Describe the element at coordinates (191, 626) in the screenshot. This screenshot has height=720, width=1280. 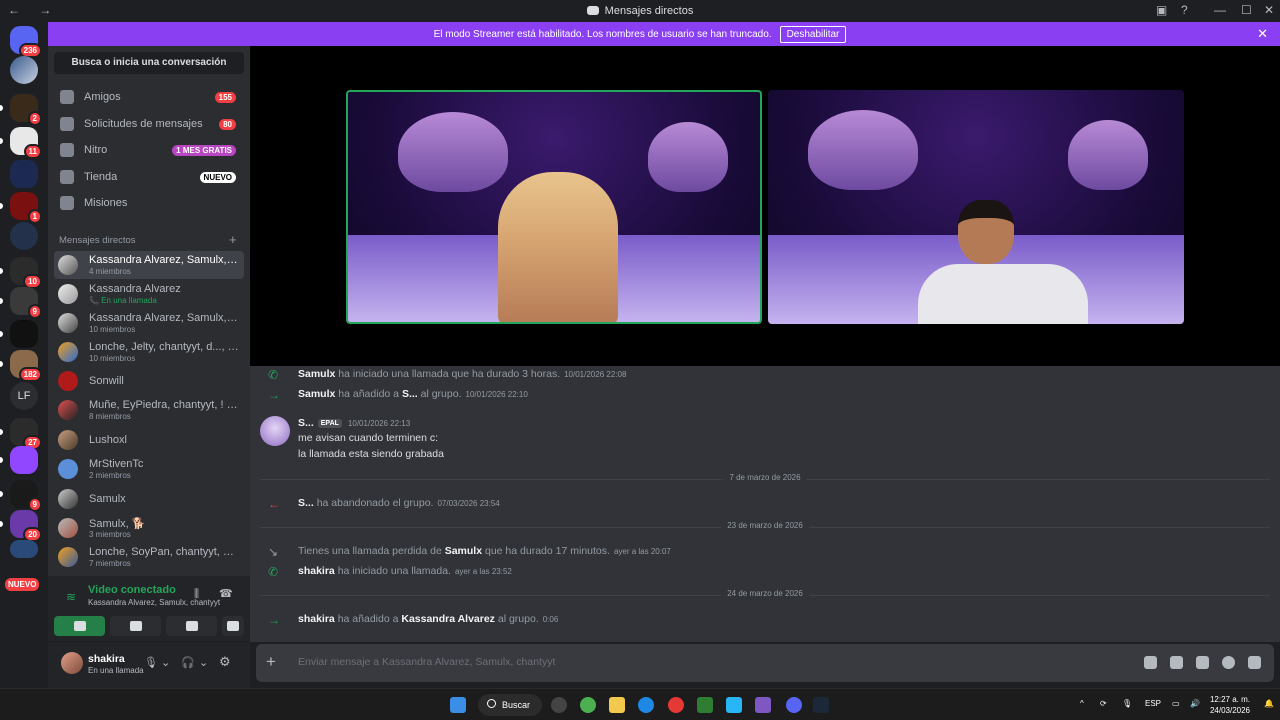
I see `activities-button` at that location.